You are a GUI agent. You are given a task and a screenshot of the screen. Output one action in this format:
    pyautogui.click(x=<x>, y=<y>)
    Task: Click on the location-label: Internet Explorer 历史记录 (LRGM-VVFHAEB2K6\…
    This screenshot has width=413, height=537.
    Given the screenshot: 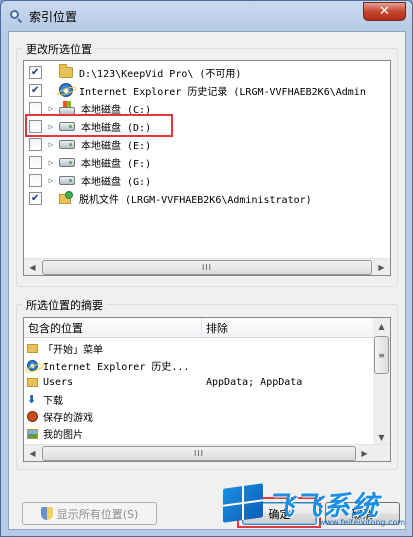 What is the action you would take?
    pyautogui.click(x=222, y=92)
    